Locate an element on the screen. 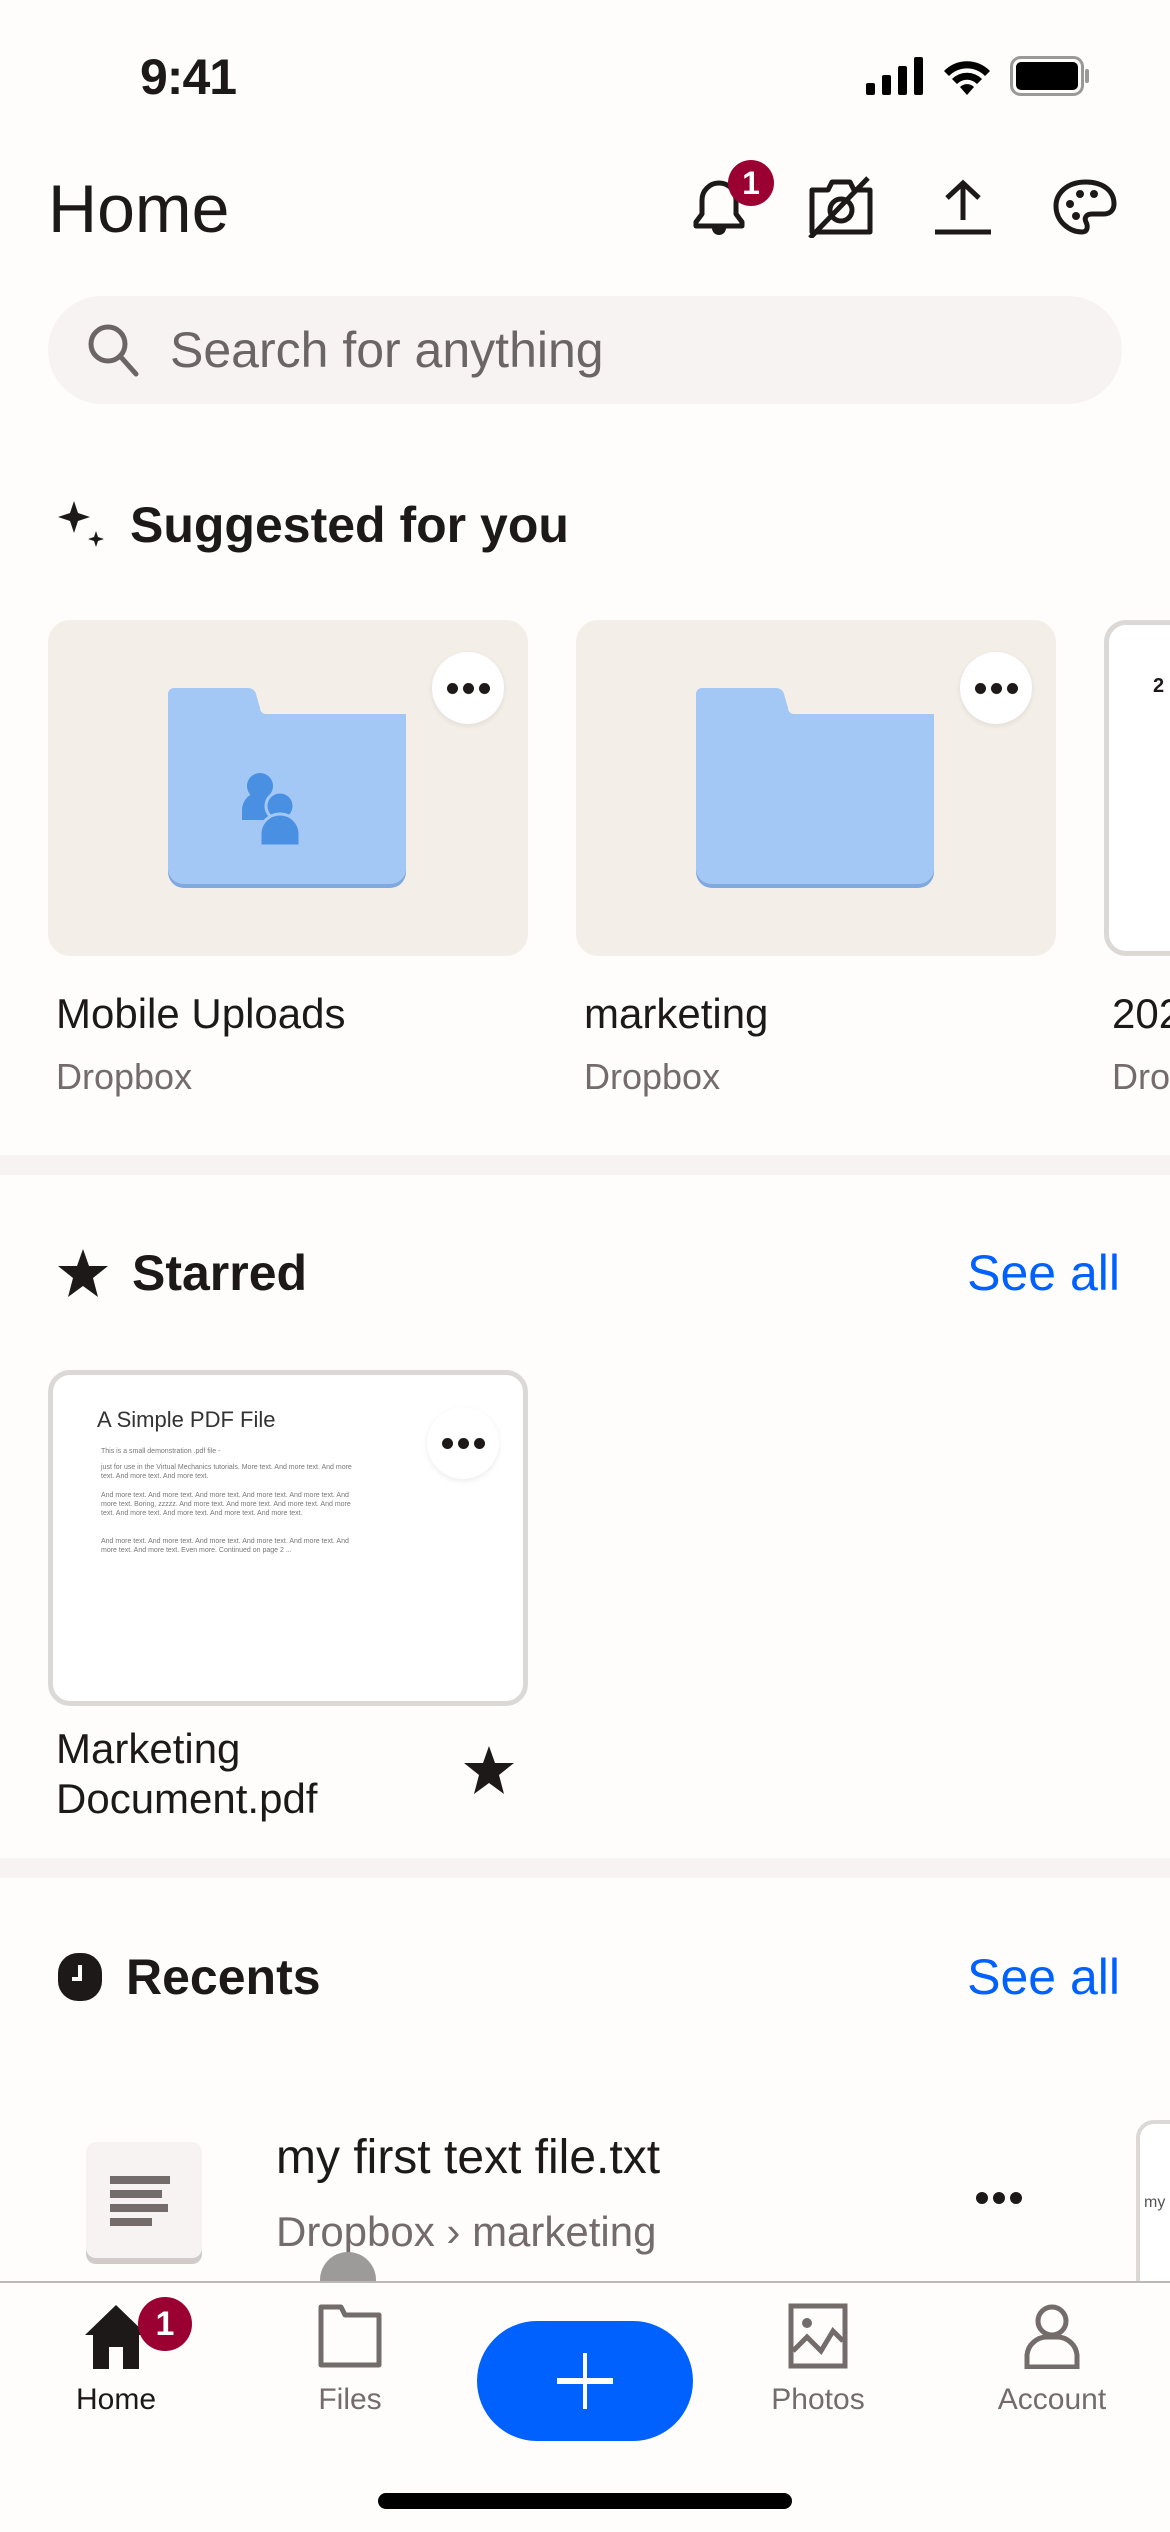 The height and width of the screenshot is (2532, 1170). create-button is located at coordinates (585, 2381).